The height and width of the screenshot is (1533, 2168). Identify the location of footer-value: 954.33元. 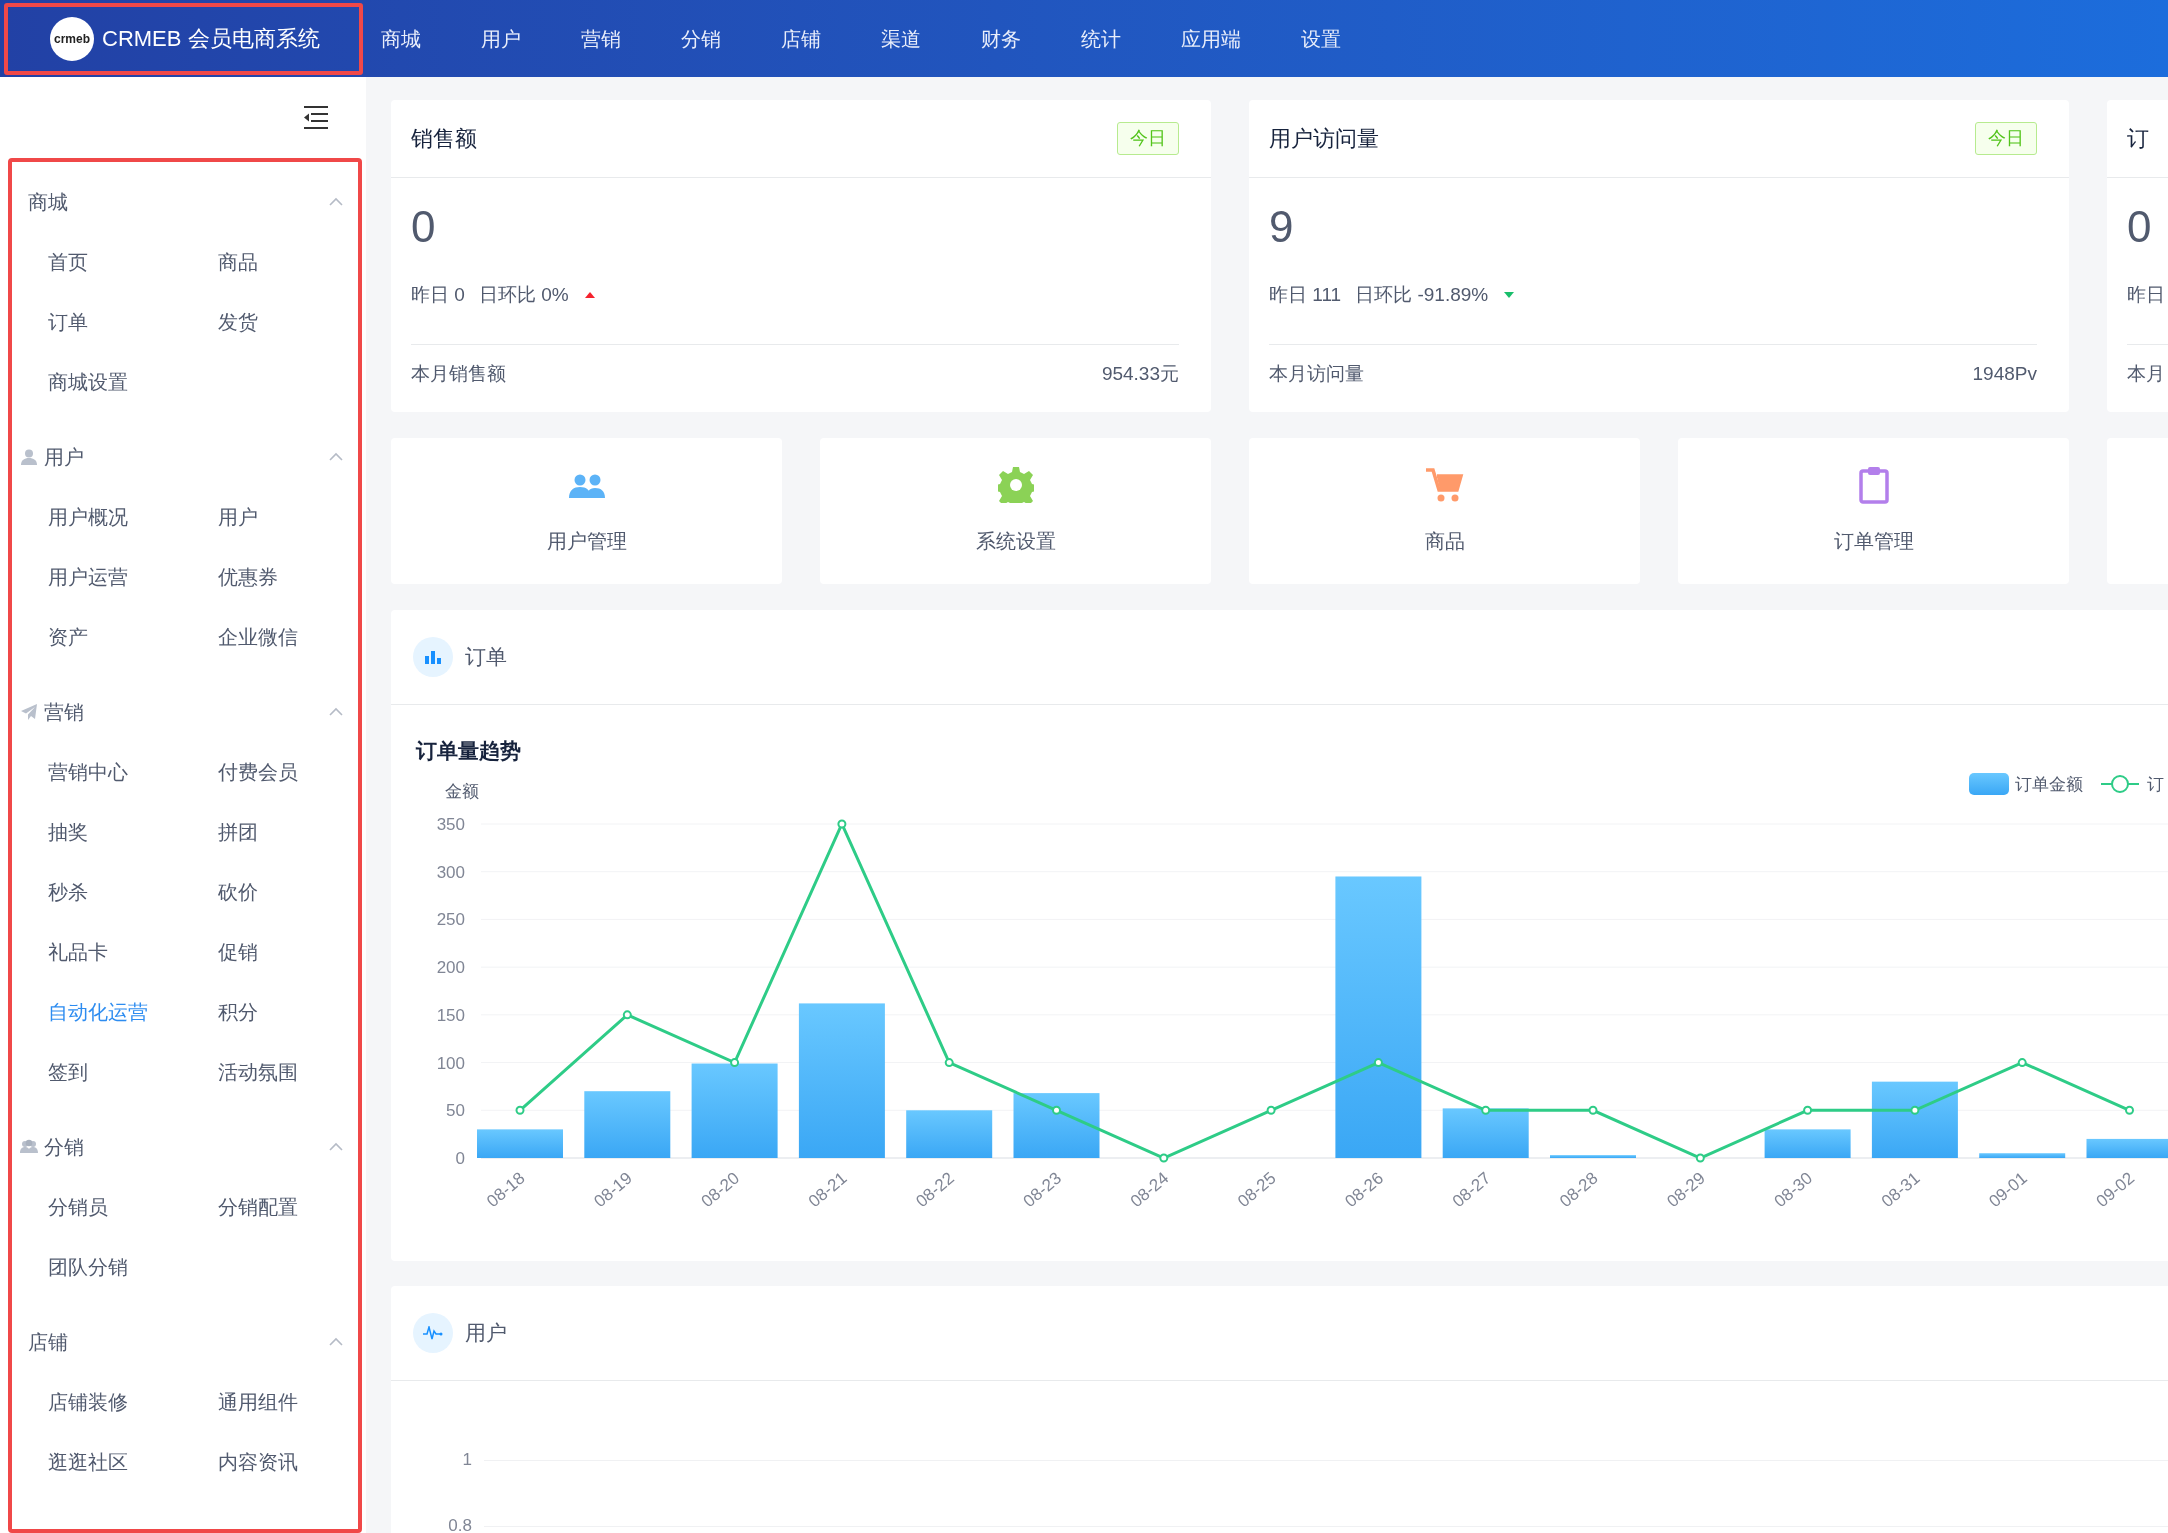
(1140, 374).